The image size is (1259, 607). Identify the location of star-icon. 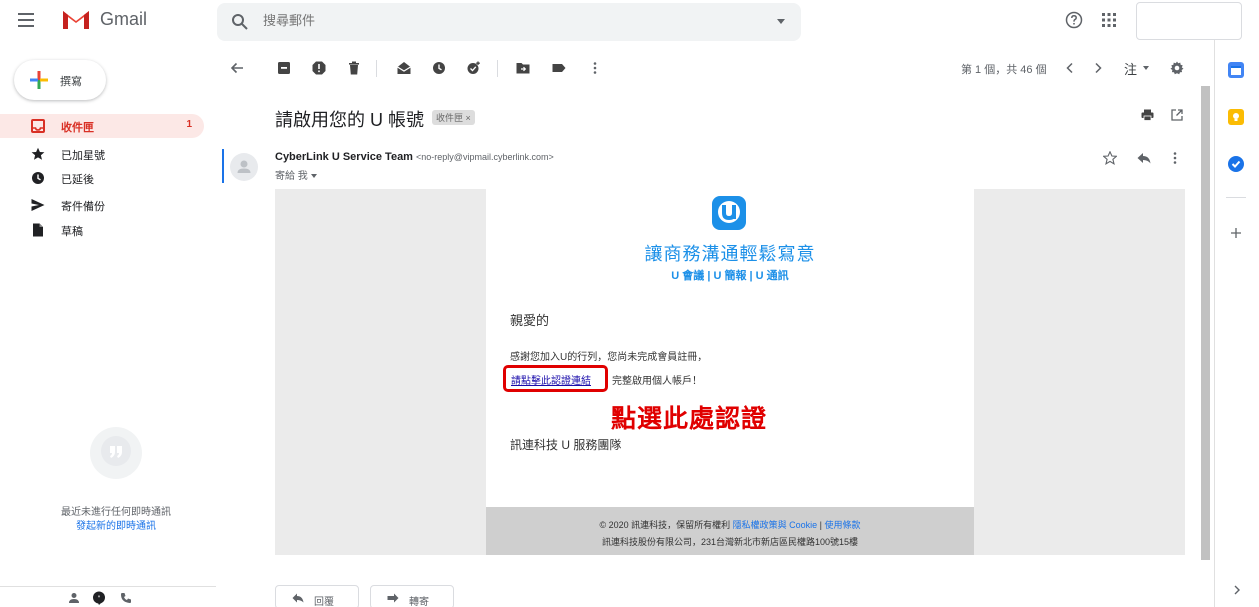
(38, 153).